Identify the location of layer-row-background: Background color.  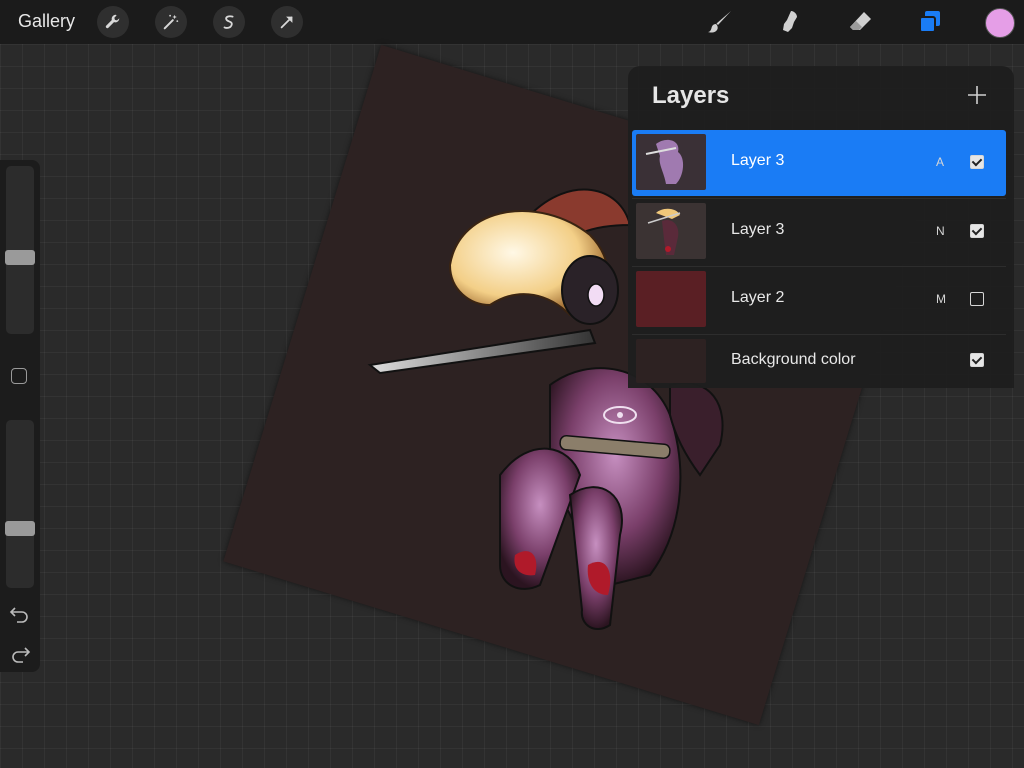
(819, 361).